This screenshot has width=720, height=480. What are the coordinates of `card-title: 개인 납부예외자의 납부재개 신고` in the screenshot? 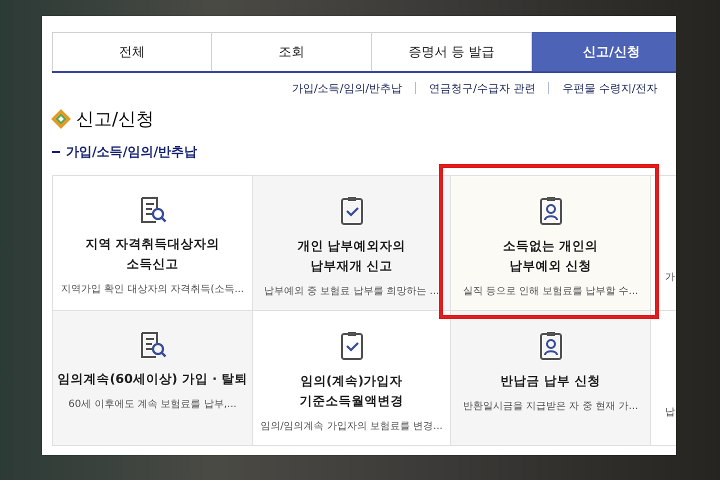 It's located at (351, 256).